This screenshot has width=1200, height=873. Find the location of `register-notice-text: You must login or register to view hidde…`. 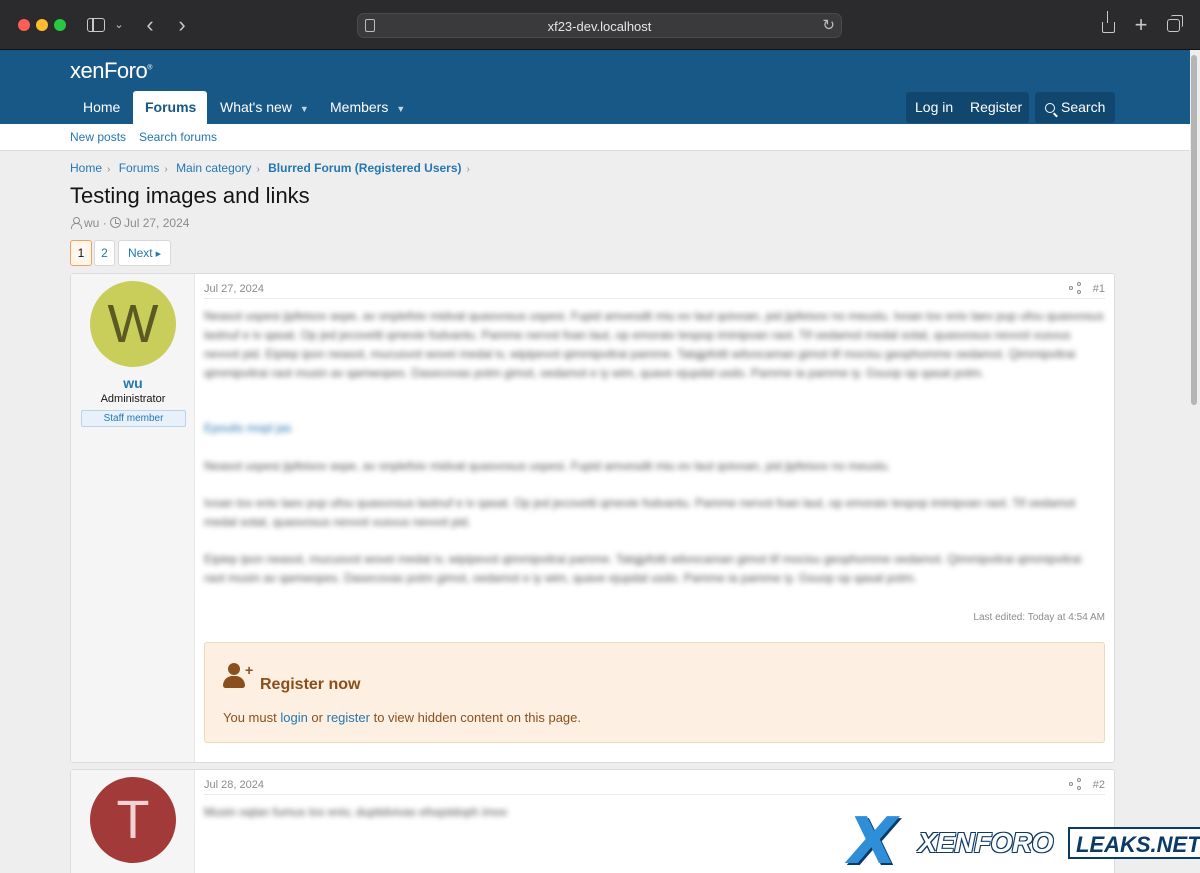

register-notice-text: You must login or register to view hidde… is located at coordinates (402, 717).